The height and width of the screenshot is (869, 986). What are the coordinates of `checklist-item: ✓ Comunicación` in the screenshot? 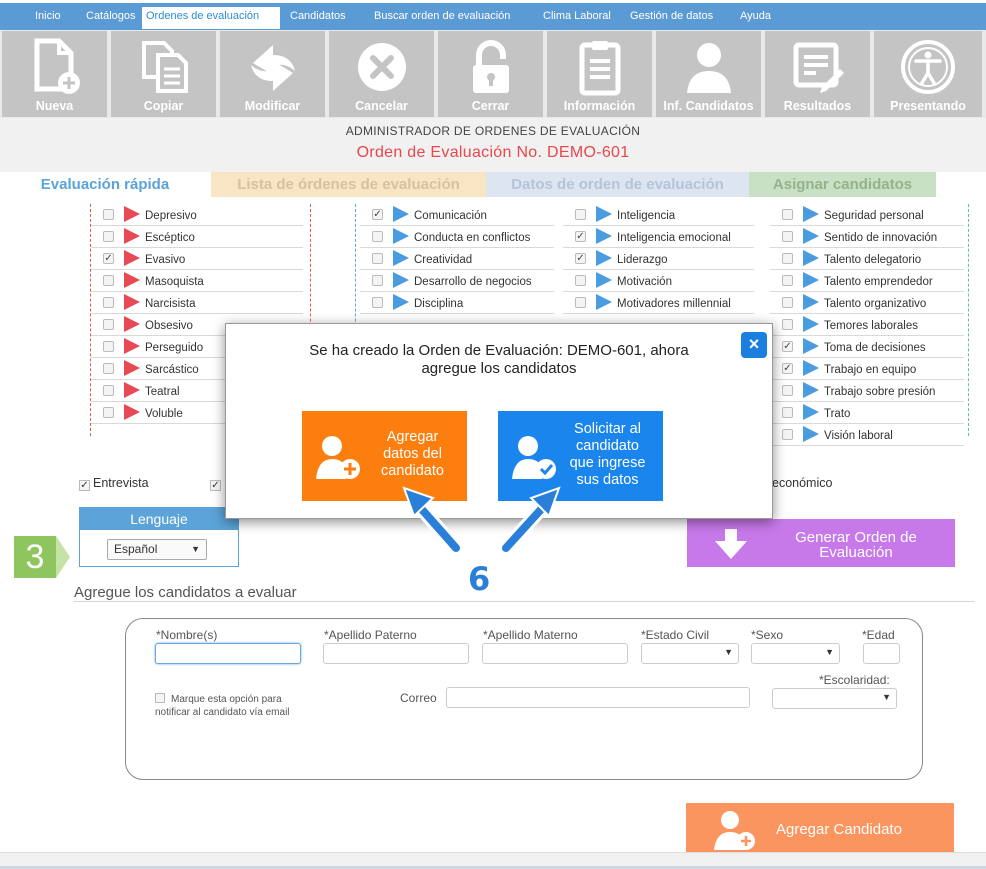 It's located at (457, 215).